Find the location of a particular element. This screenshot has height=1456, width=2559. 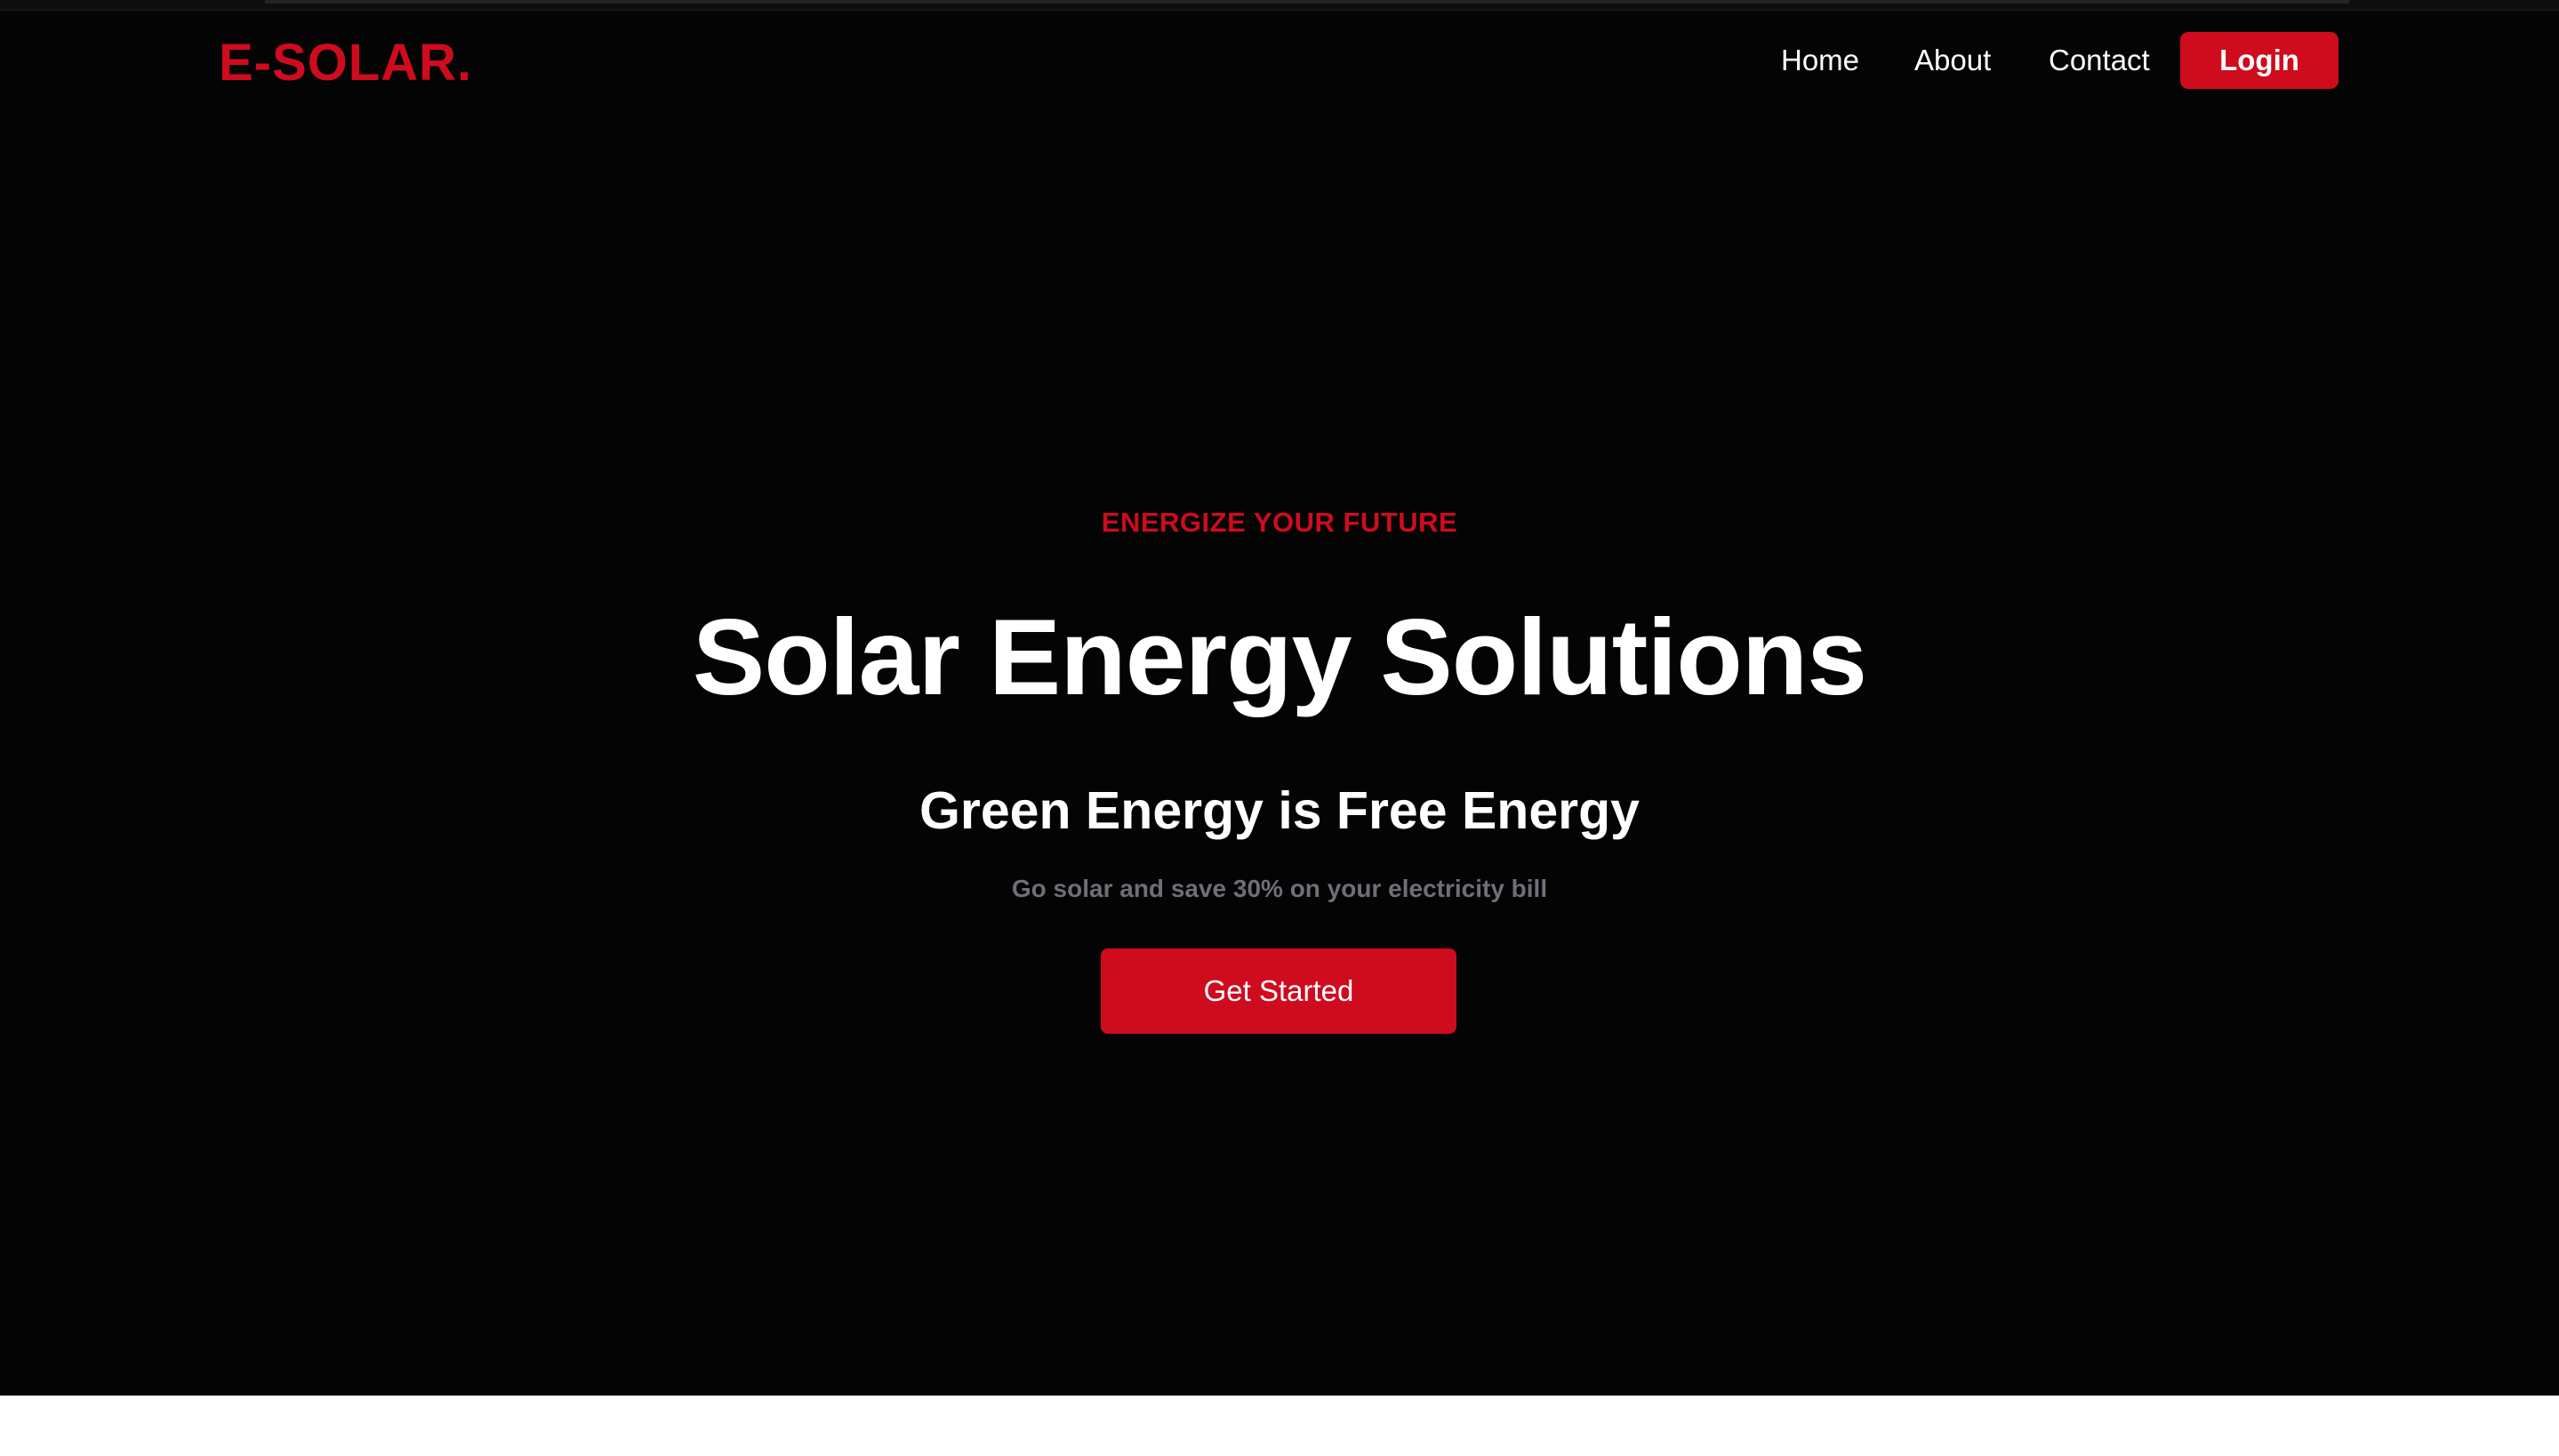

nav-link-about: About is located at coordinates (1952, 60).